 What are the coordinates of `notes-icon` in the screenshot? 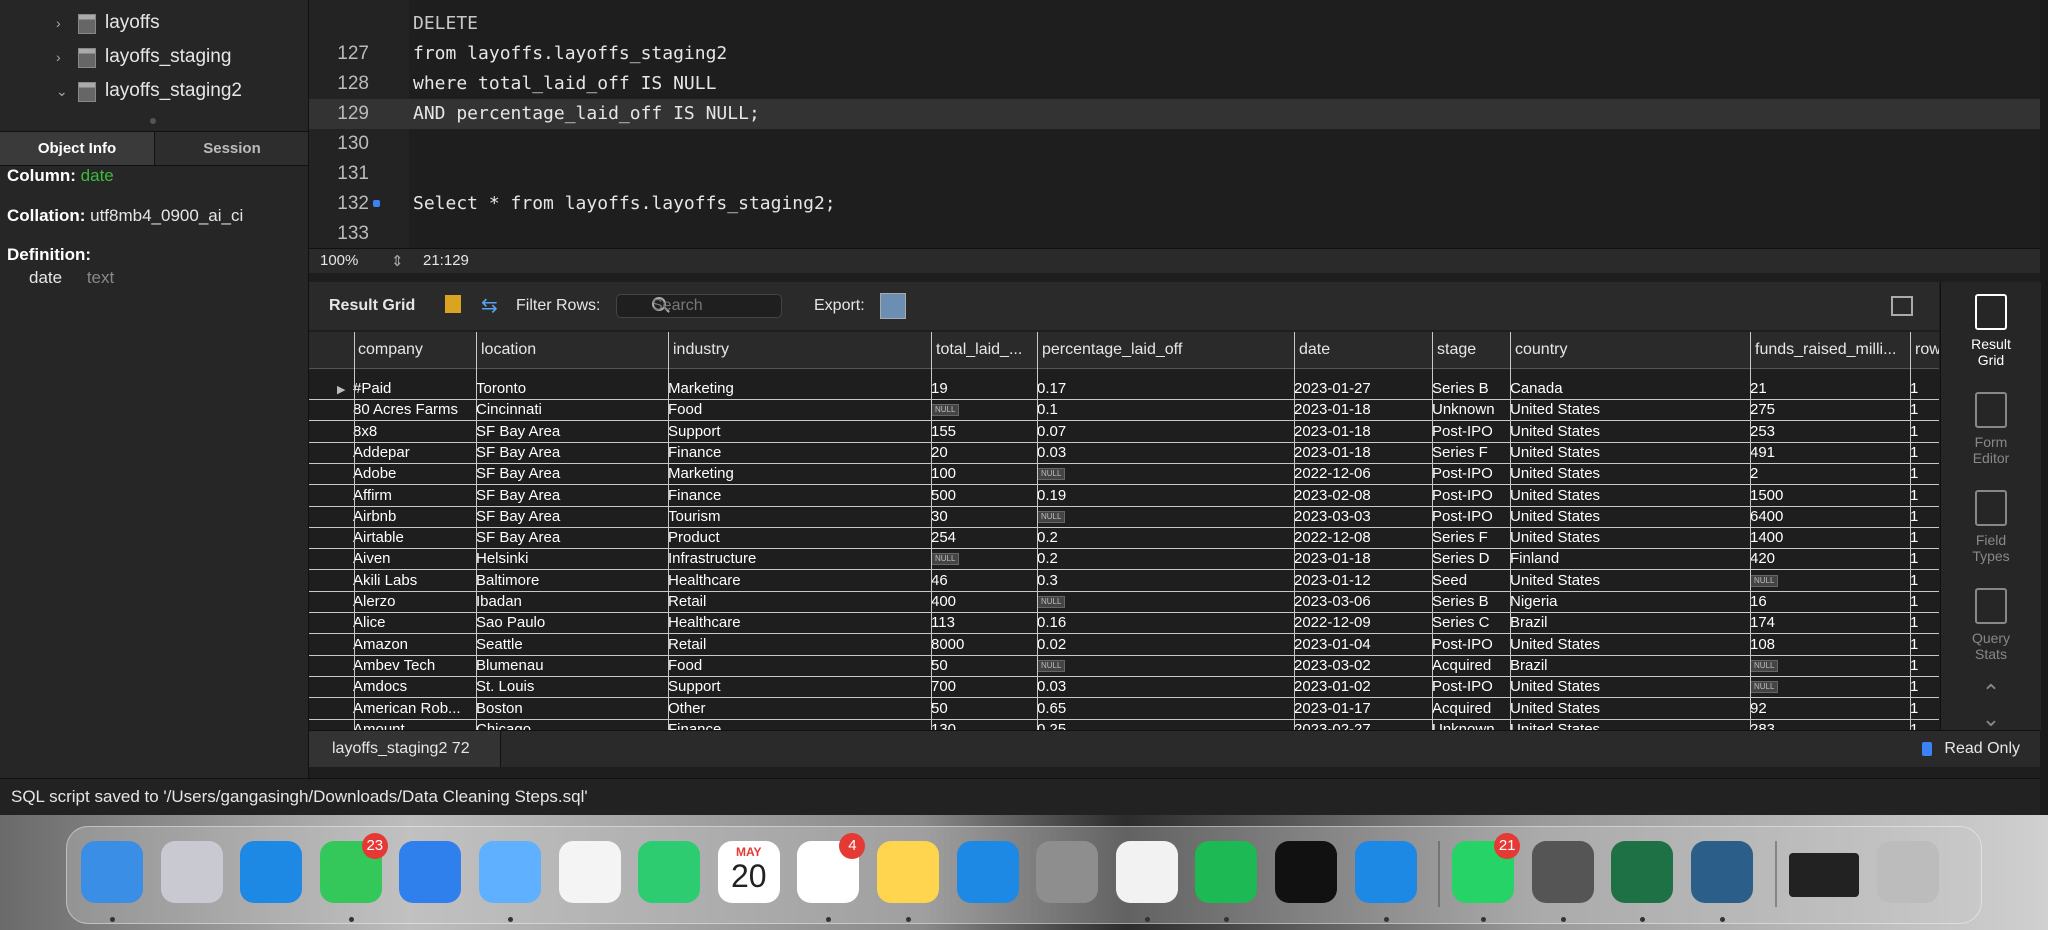 It's located at (908, 872).